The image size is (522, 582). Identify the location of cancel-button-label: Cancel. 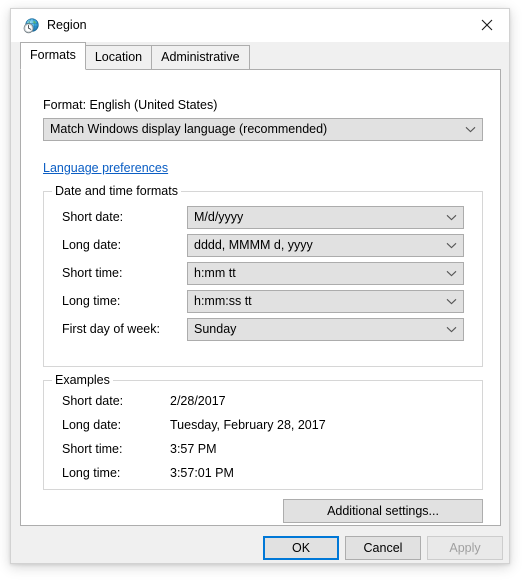
(383, 548).